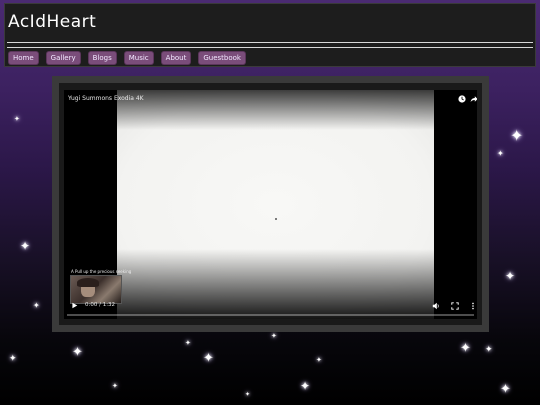 This screenshot has width=540, height=405. I want to click on volume-icon, so click(435, 305).